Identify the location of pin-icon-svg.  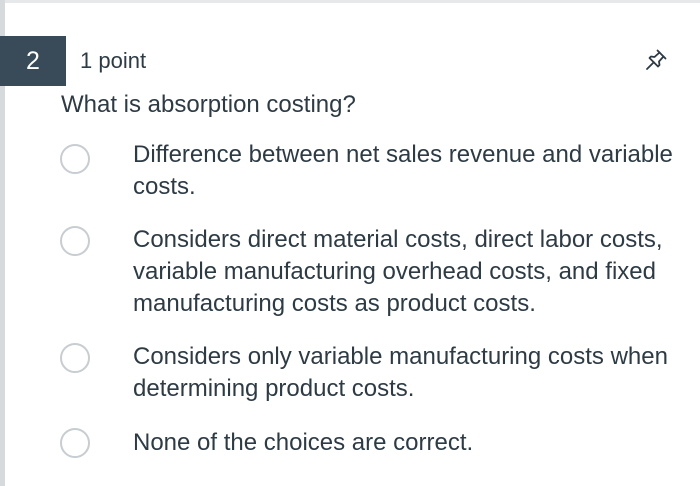
(656, 59).